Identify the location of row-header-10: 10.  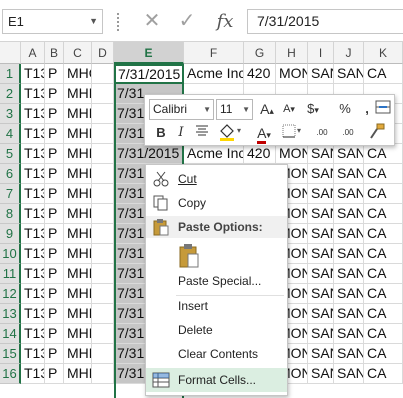
(10, 254).